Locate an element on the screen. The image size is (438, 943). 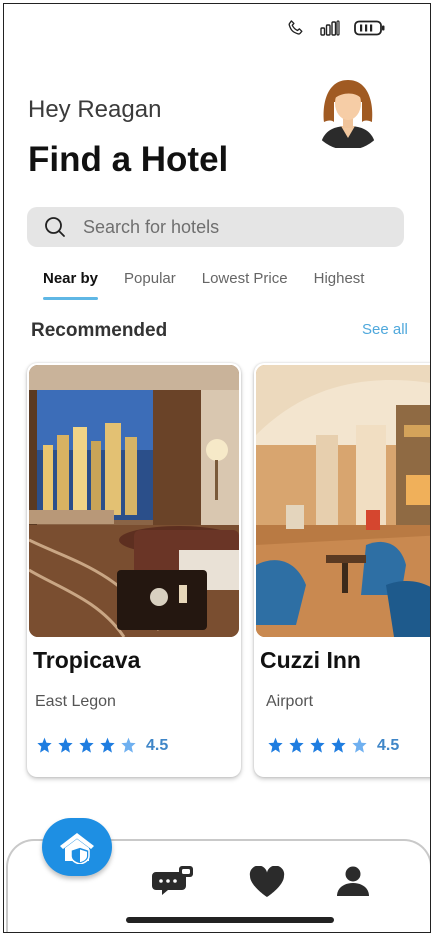
favorites-nav-button is located at coordinates (267, 882).